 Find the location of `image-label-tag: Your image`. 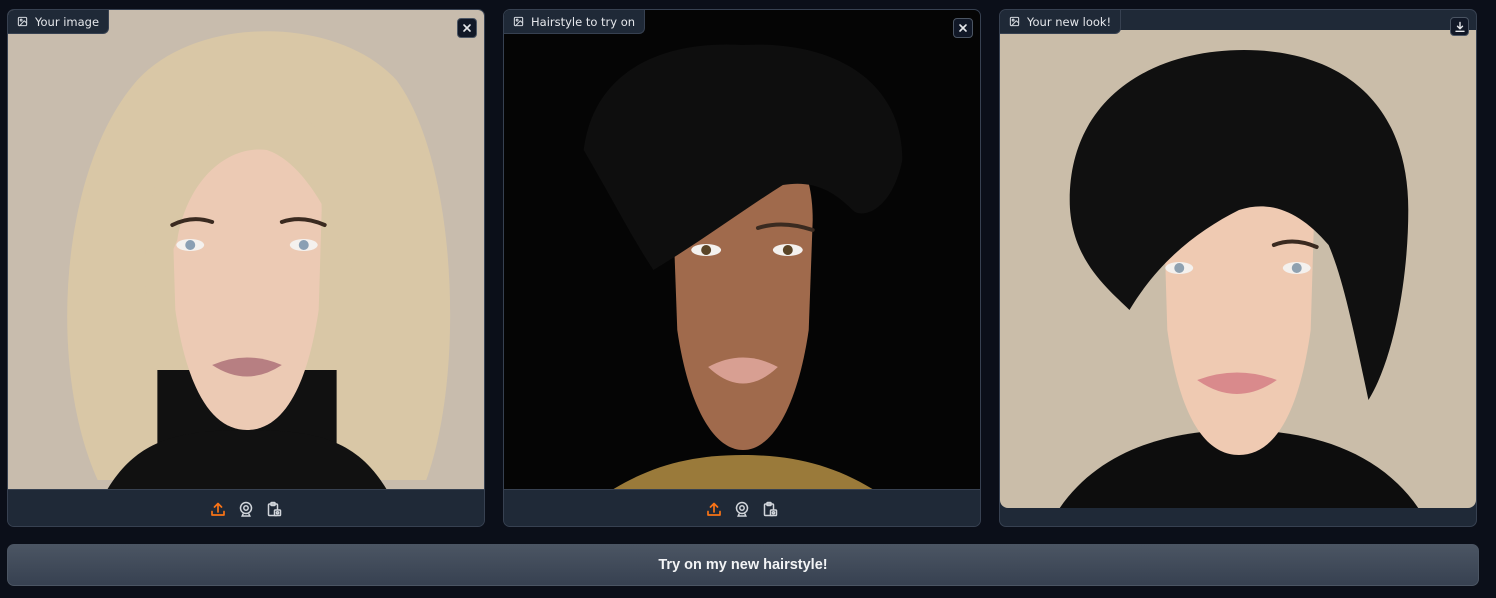

image-label-tag: Your image is located at coordinates (59, 22).